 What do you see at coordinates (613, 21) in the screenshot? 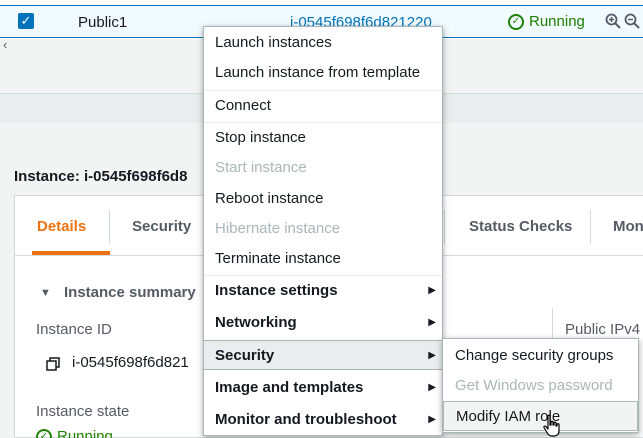
I see `zoom-in-icon` at bounding box center [613, 21].